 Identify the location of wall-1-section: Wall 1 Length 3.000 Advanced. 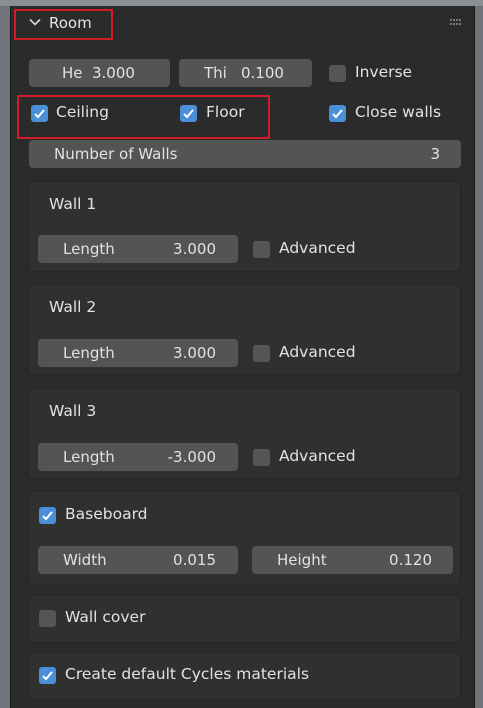
(244, 226).